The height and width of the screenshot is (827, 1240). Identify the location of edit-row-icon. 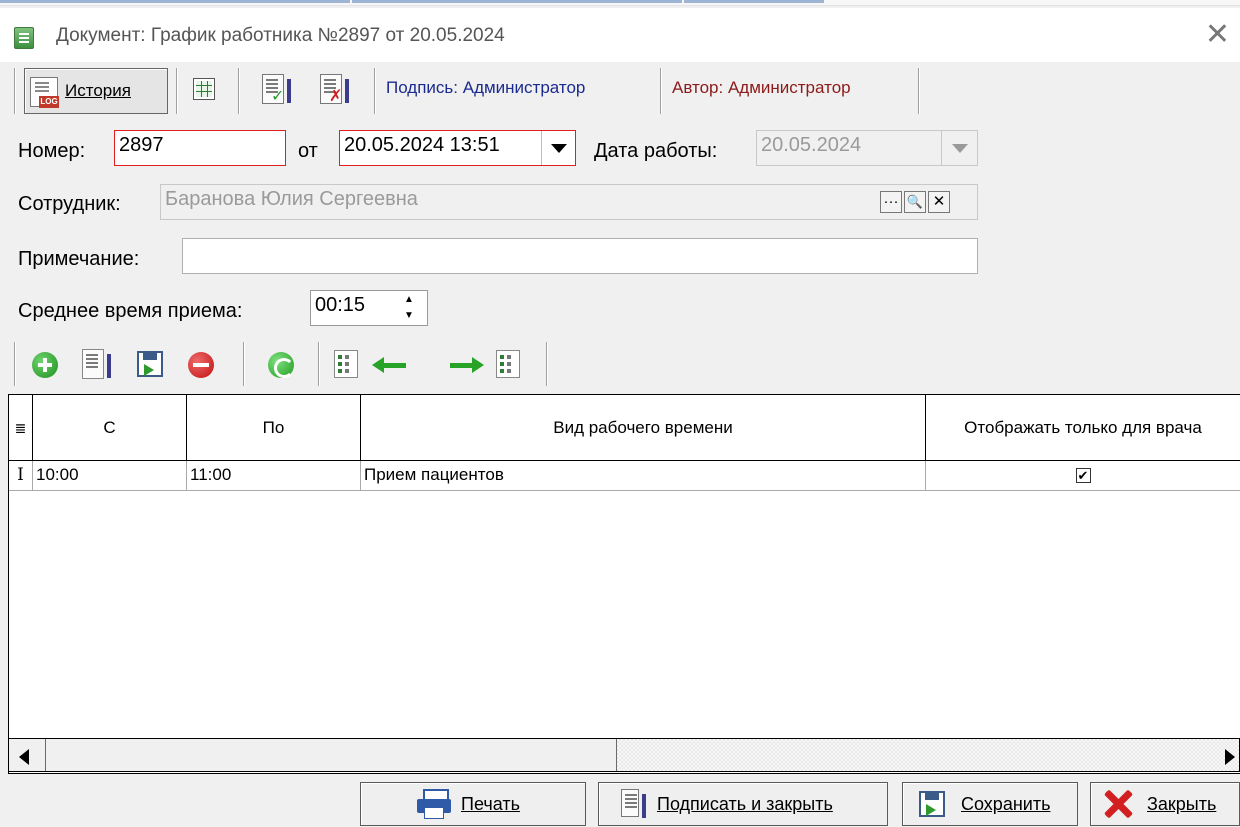
(96, 364).